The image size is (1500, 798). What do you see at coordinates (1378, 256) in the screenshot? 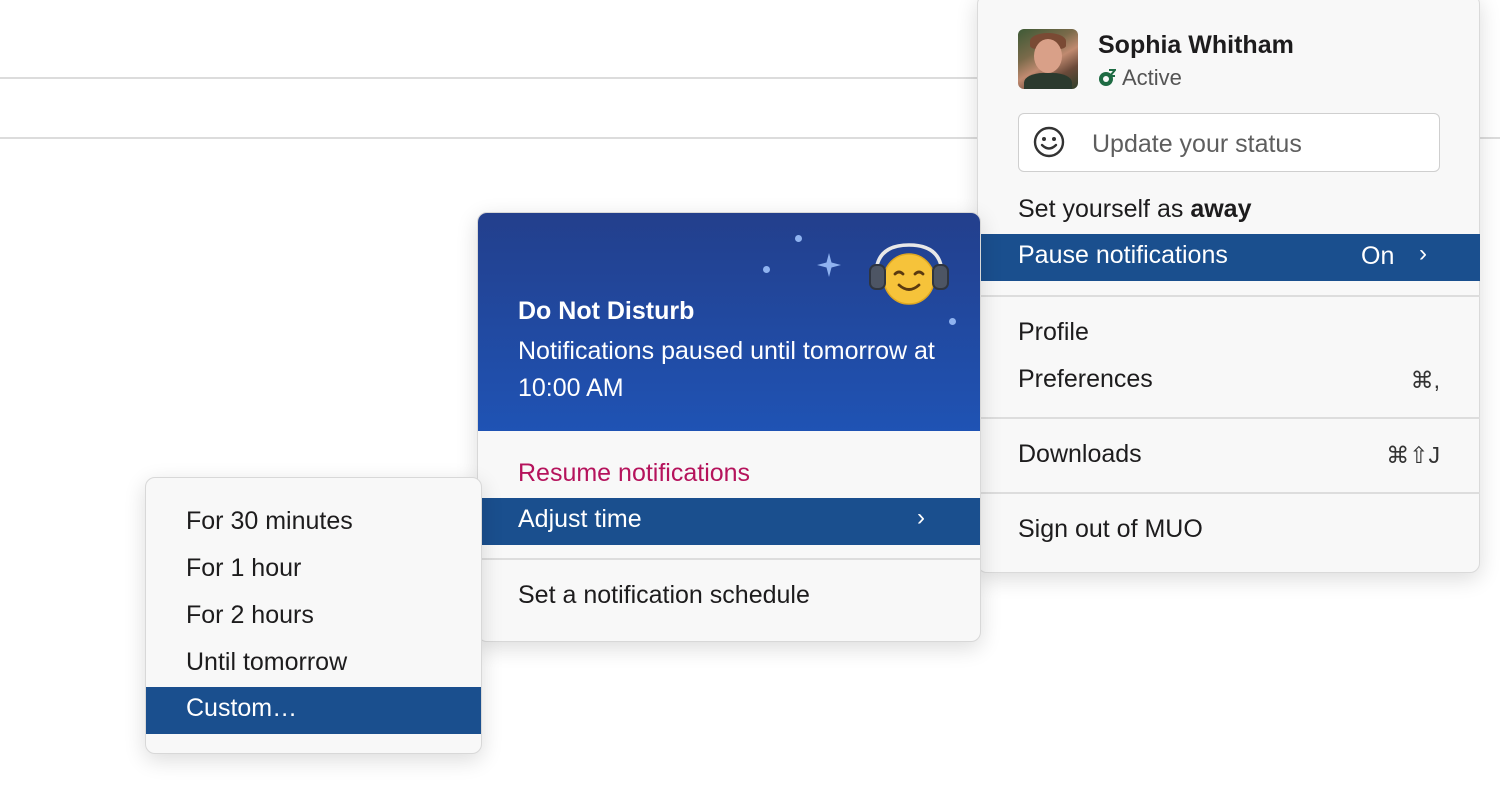
I see `pause-notifications-value: On` at bounding box center [1378, 256].